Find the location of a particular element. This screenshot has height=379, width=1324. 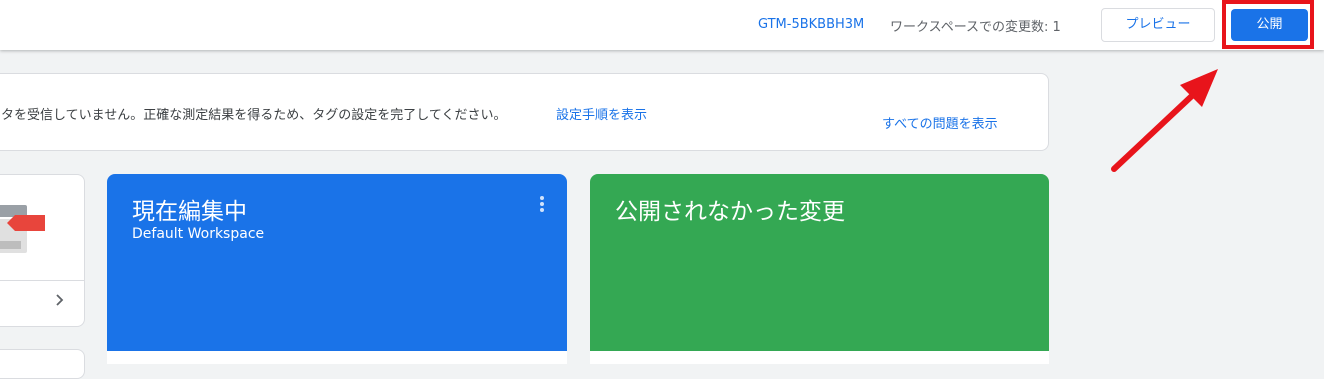

publish-button: 公開 is located at coordinates (1269, 25).